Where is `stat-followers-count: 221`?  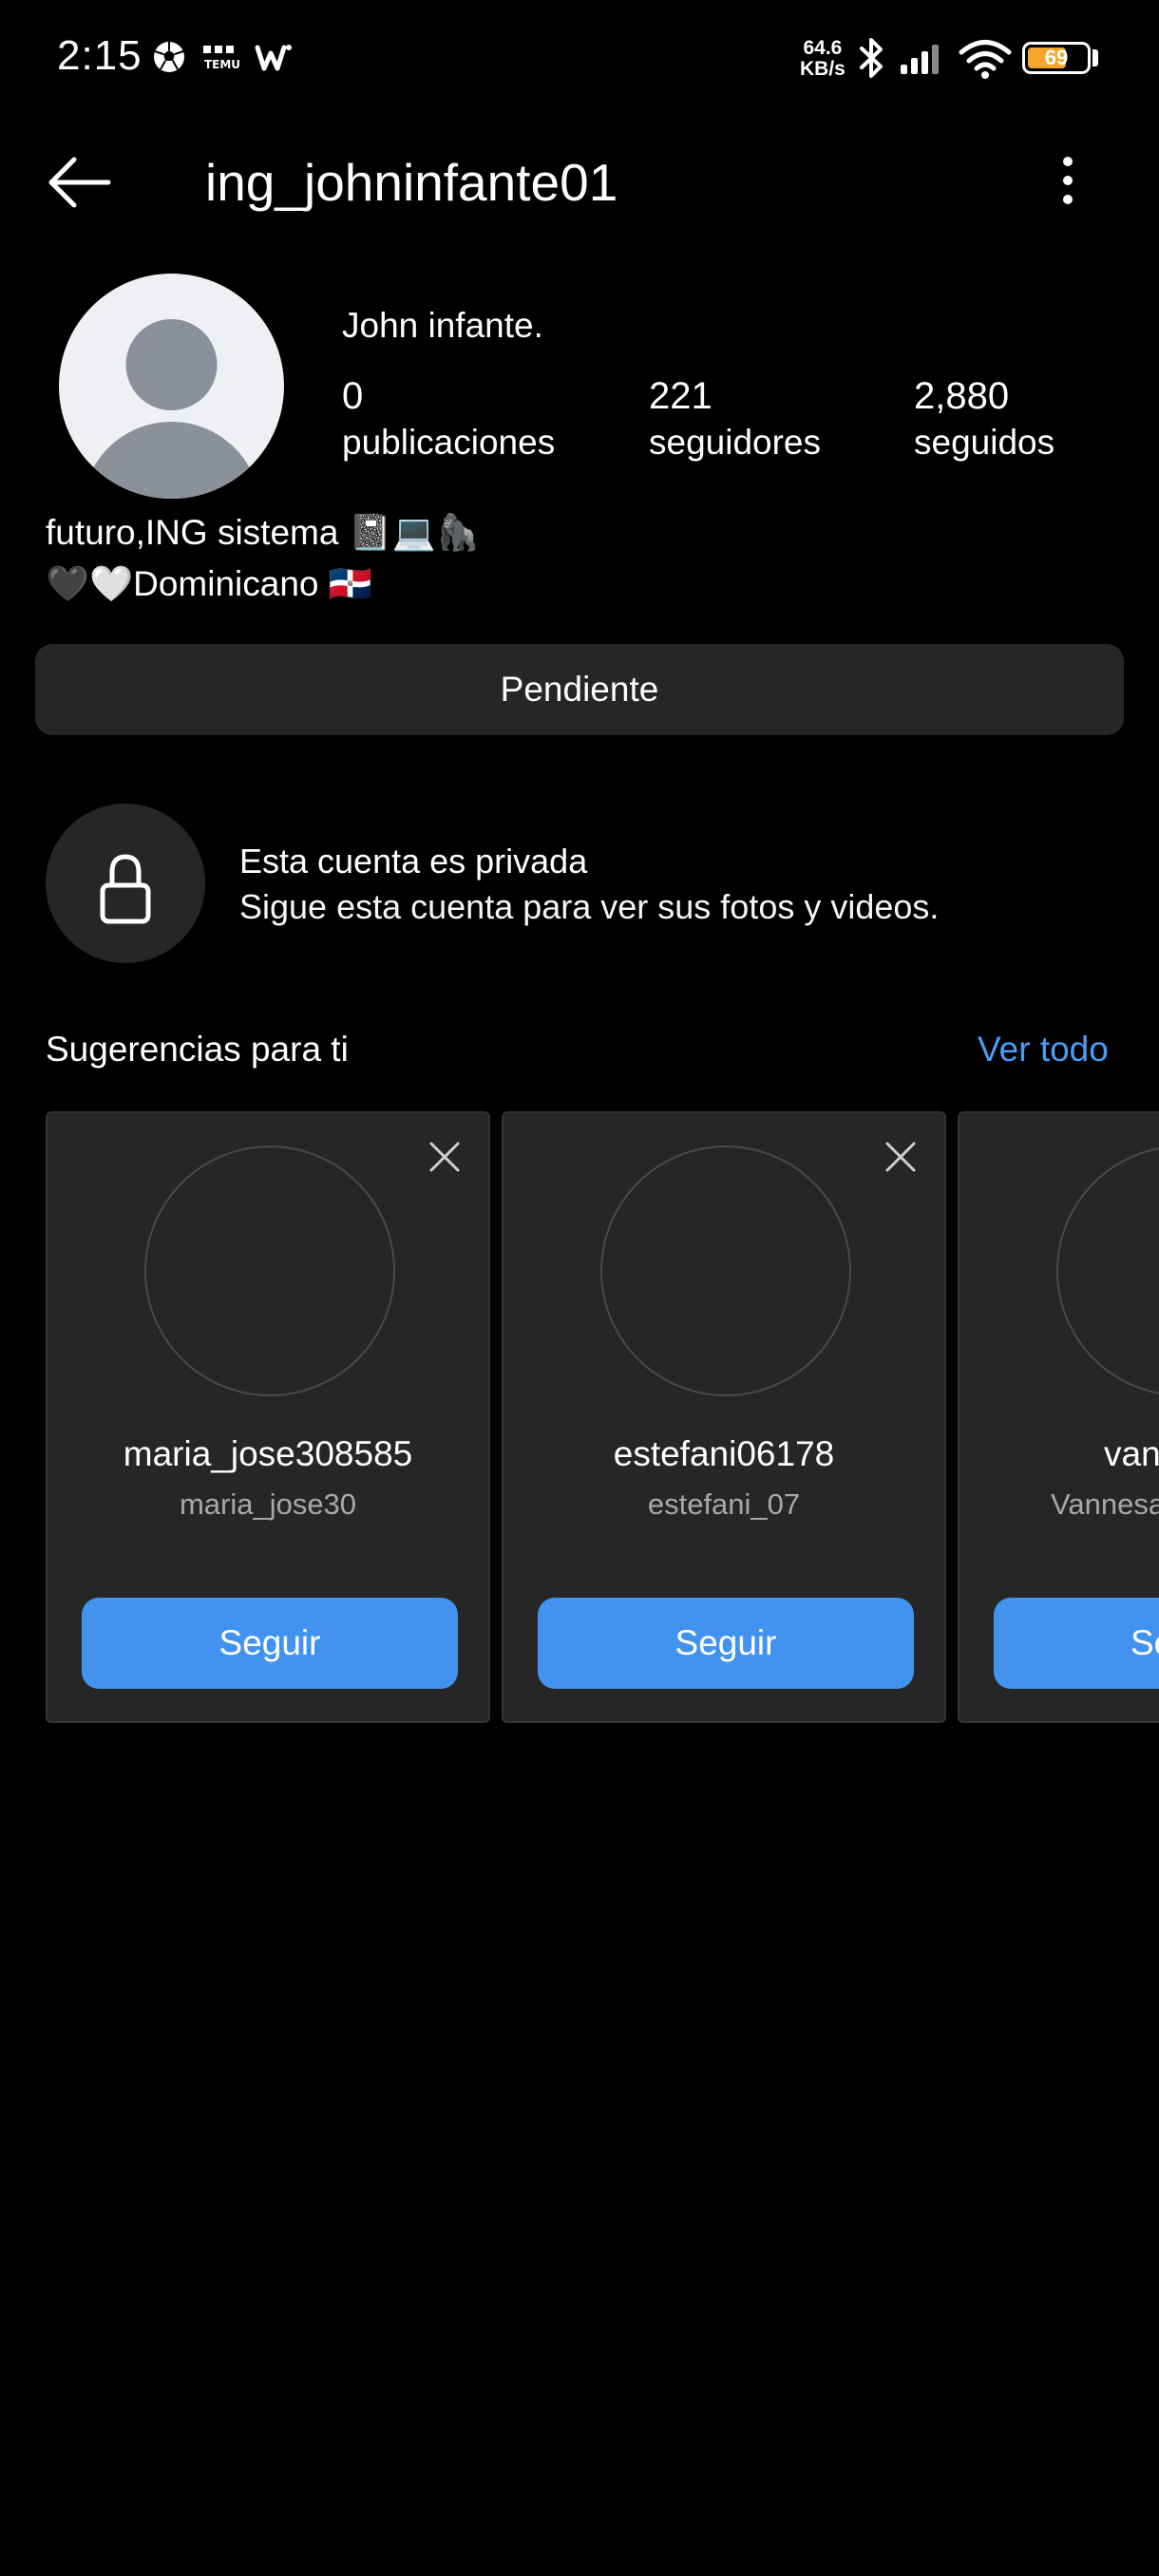
stat-followers-count: 221 is located at coordinates (680, 396).